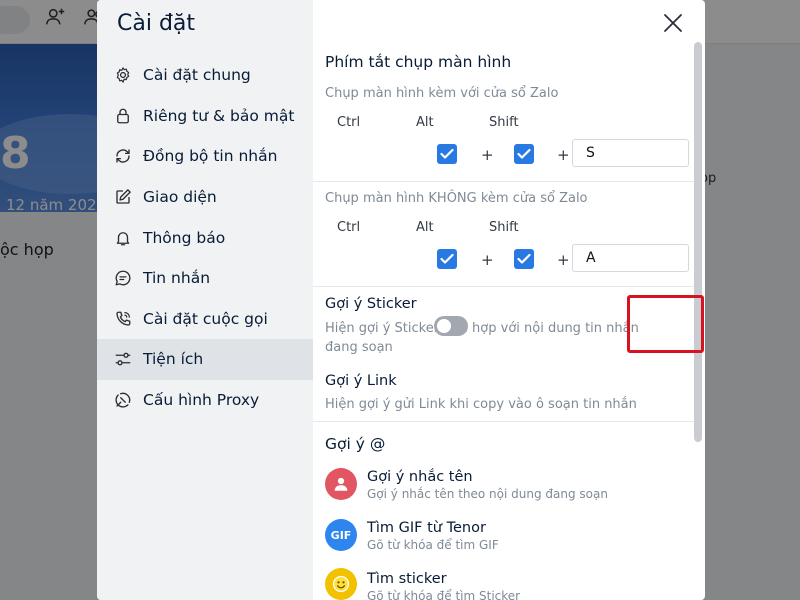 The image size is (800, 600). I want to click on alt-checkbox-without-zalo, so click(524, 259).